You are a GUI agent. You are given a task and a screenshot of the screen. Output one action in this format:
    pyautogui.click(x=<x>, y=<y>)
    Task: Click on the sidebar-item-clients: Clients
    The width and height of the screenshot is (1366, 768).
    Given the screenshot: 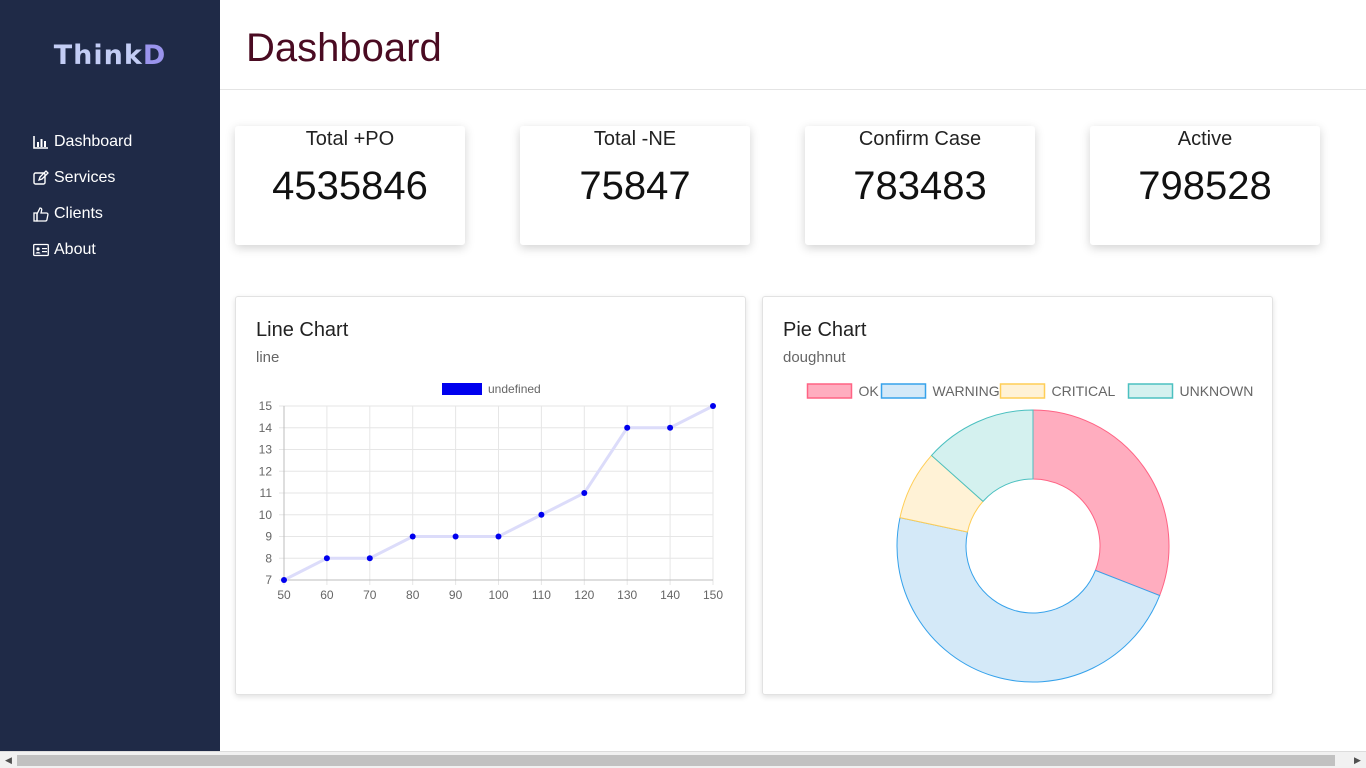 What is the action you would take?
    pyautogui.click(x=82, y=214)
    